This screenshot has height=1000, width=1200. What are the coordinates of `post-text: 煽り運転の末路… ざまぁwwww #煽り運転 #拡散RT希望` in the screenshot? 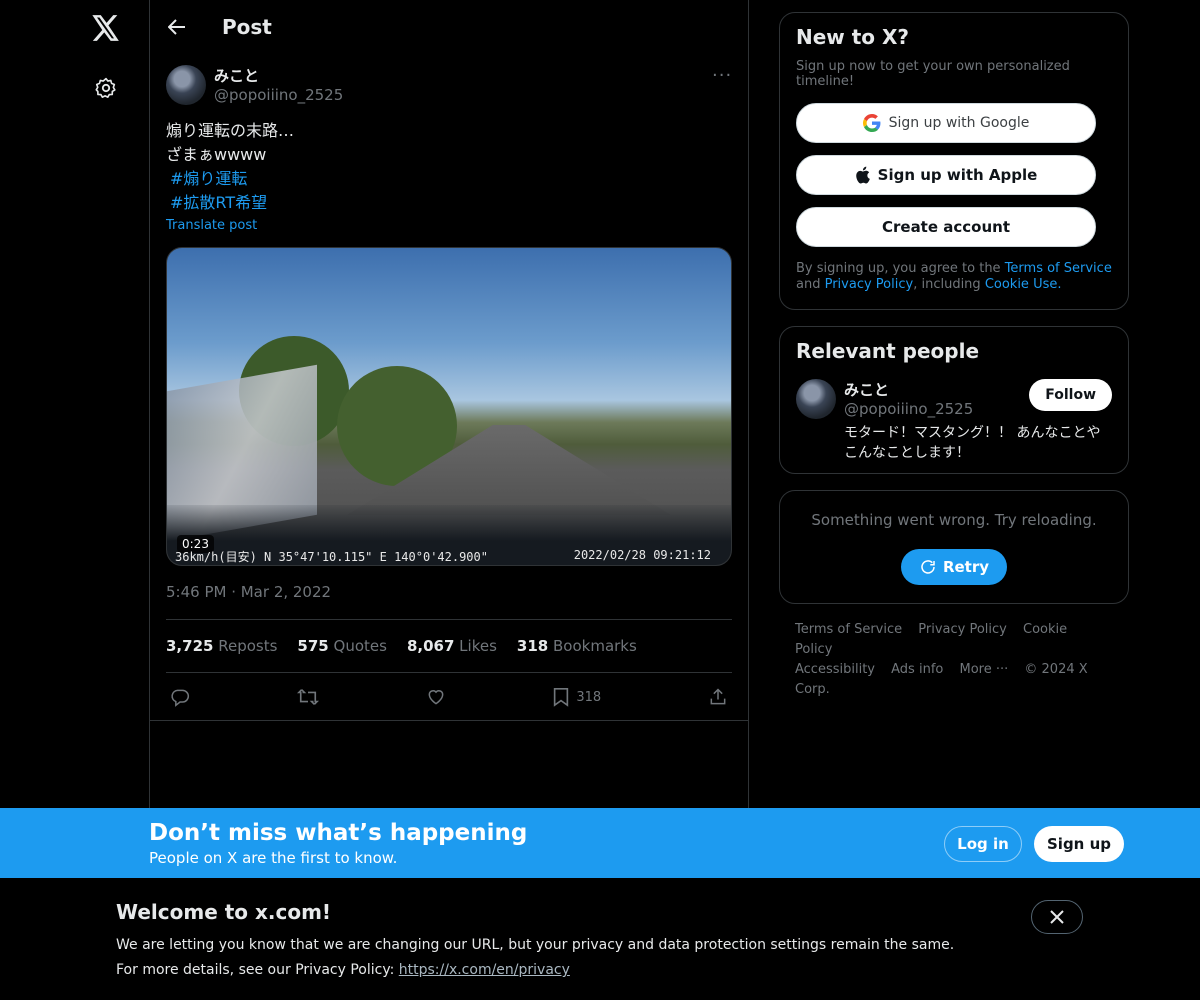 It's located at (230, 167).